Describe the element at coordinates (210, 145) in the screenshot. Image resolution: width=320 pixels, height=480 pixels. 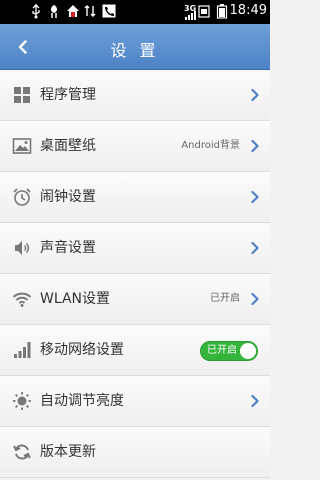
I see `settings-item-value: Android背景` at that location.